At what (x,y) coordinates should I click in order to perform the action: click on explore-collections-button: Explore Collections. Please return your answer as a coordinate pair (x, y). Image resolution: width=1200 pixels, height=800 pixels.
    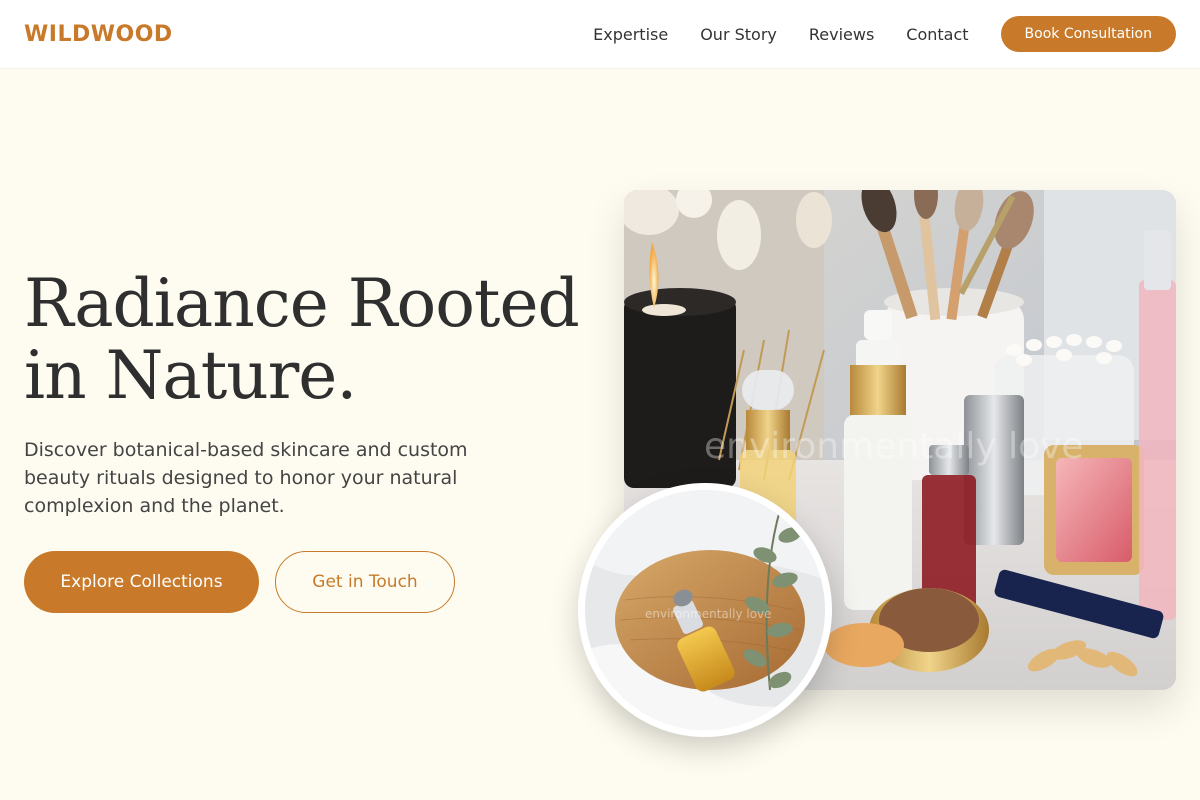
    Looking at the image, I should click on (141, 582).